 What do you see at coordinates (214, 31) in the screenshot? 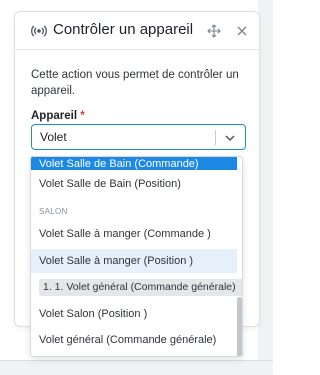
I see `move-icon` at bounding box center [214, 31].